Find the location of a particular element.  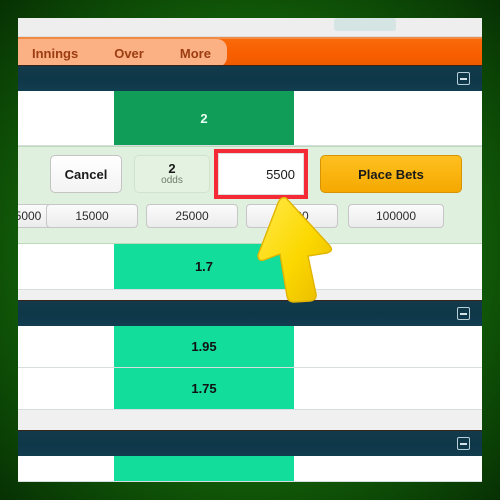

market-row-2: 1.7 is located at coordinates (250, 267).